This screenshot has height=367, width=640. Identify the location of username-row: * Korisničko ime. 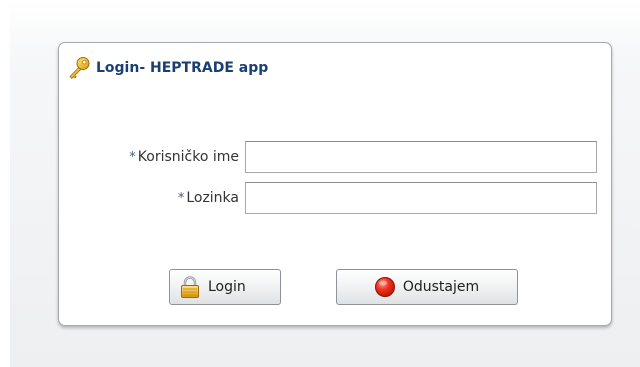
(335, 158).